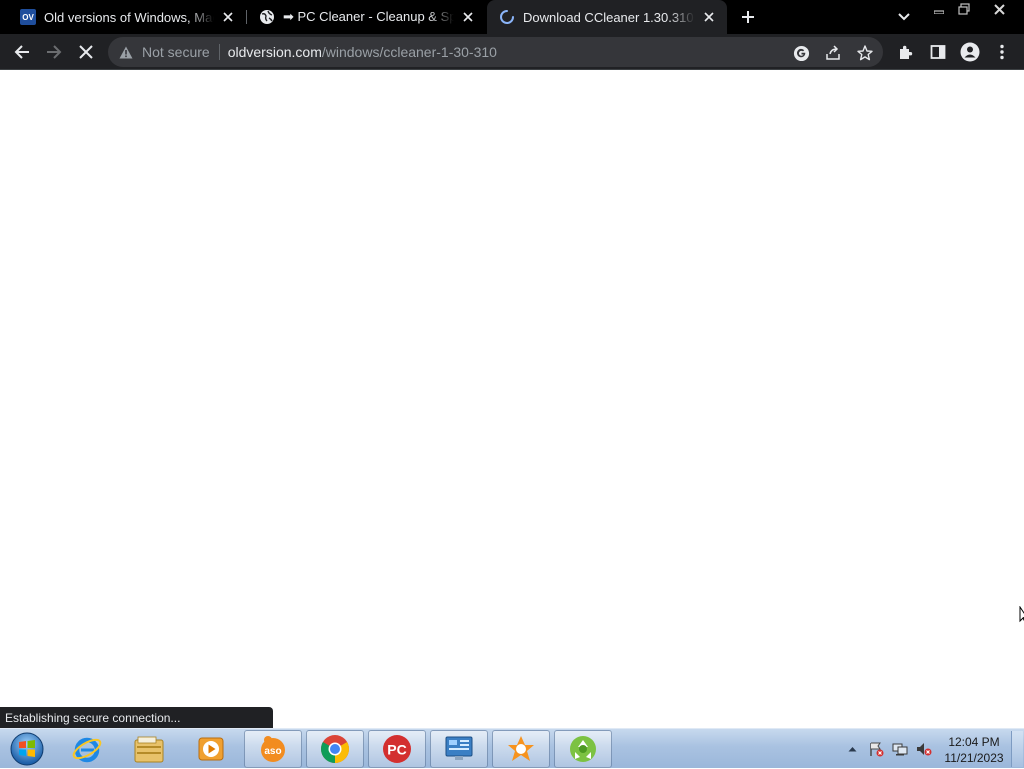 The height and width of the screenshot is (769, 1024). I want to click on bookmark-star-icon, so click(865, 53).